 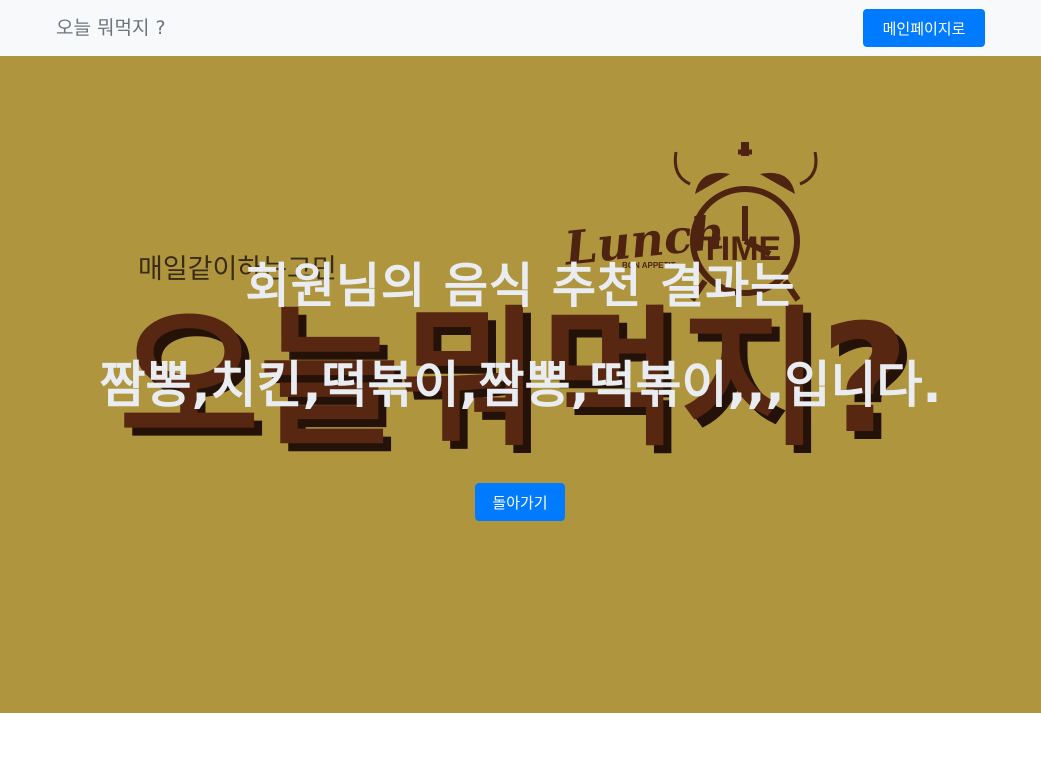 I want to click on brand-link: 오늘 뭐먹지 ?, so click(x=111, y=28).